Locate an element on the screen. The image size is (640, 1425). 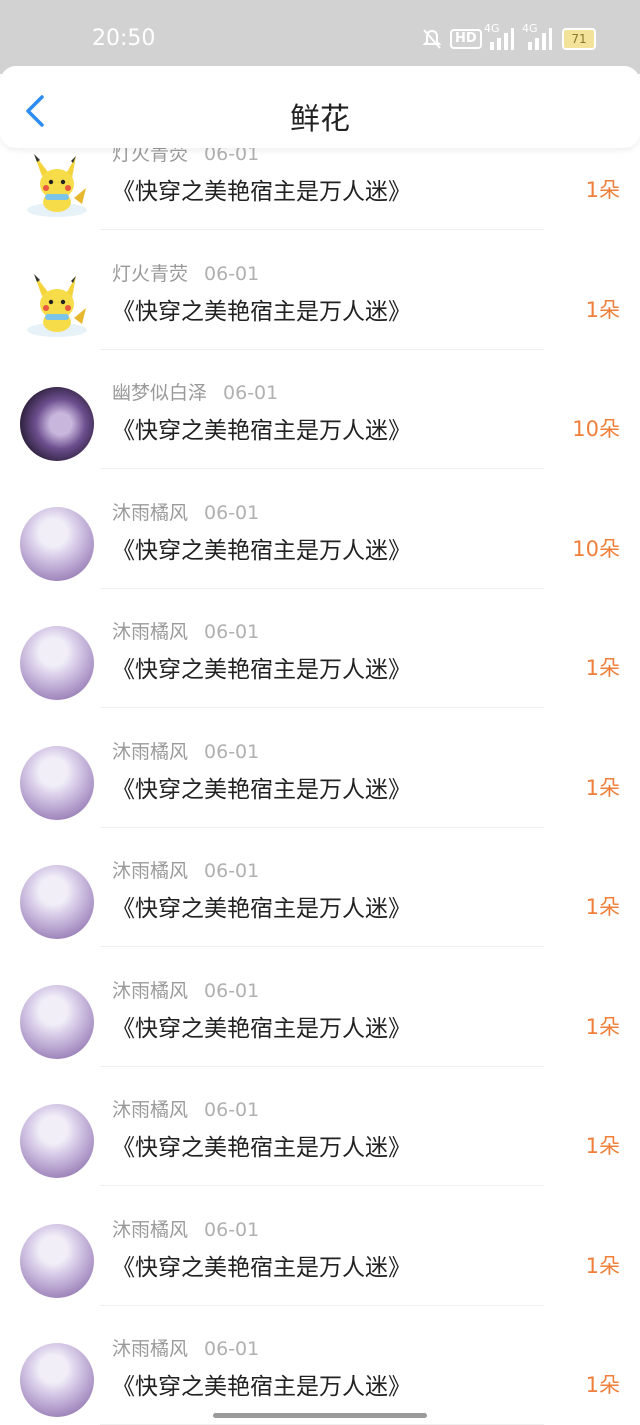
header-bar: 鲜花 is located at coordinates (320, 107).